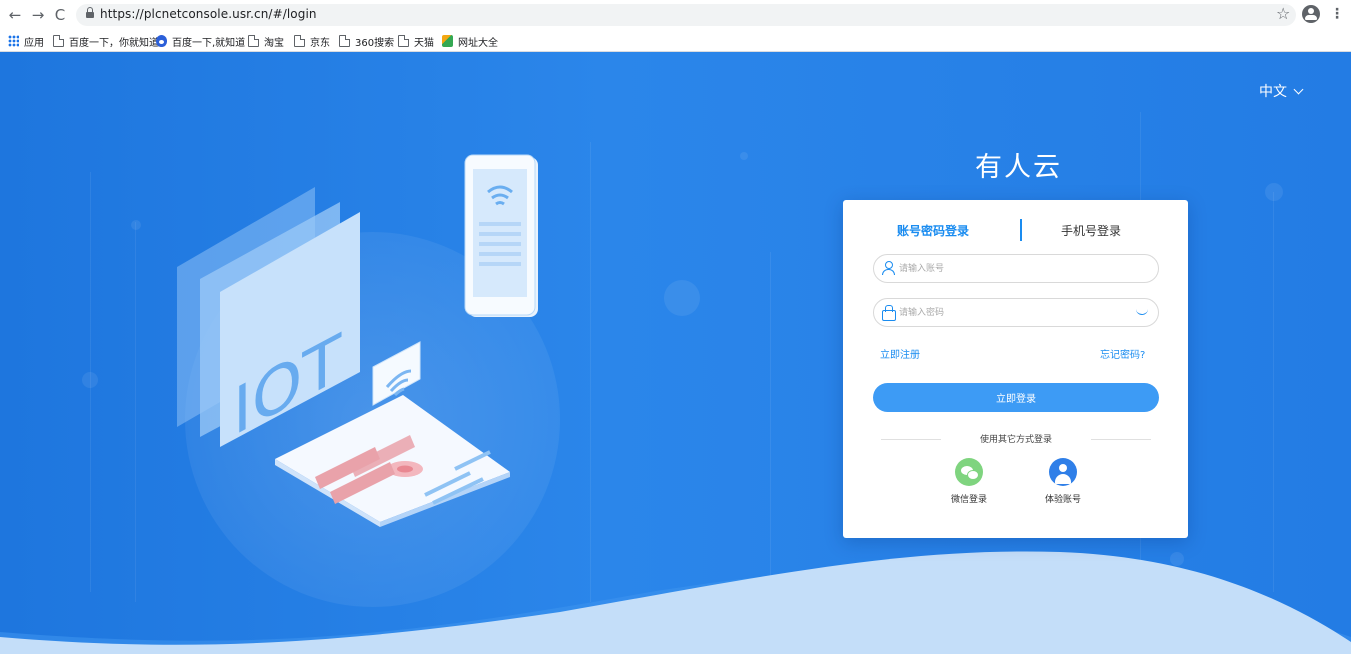 The width and height of the screenshot is (1351, 654). What do you see at coordinates (900, 353) in the screenshot?
I see `register-link: 立即注册` at bounding box center [900, 353].